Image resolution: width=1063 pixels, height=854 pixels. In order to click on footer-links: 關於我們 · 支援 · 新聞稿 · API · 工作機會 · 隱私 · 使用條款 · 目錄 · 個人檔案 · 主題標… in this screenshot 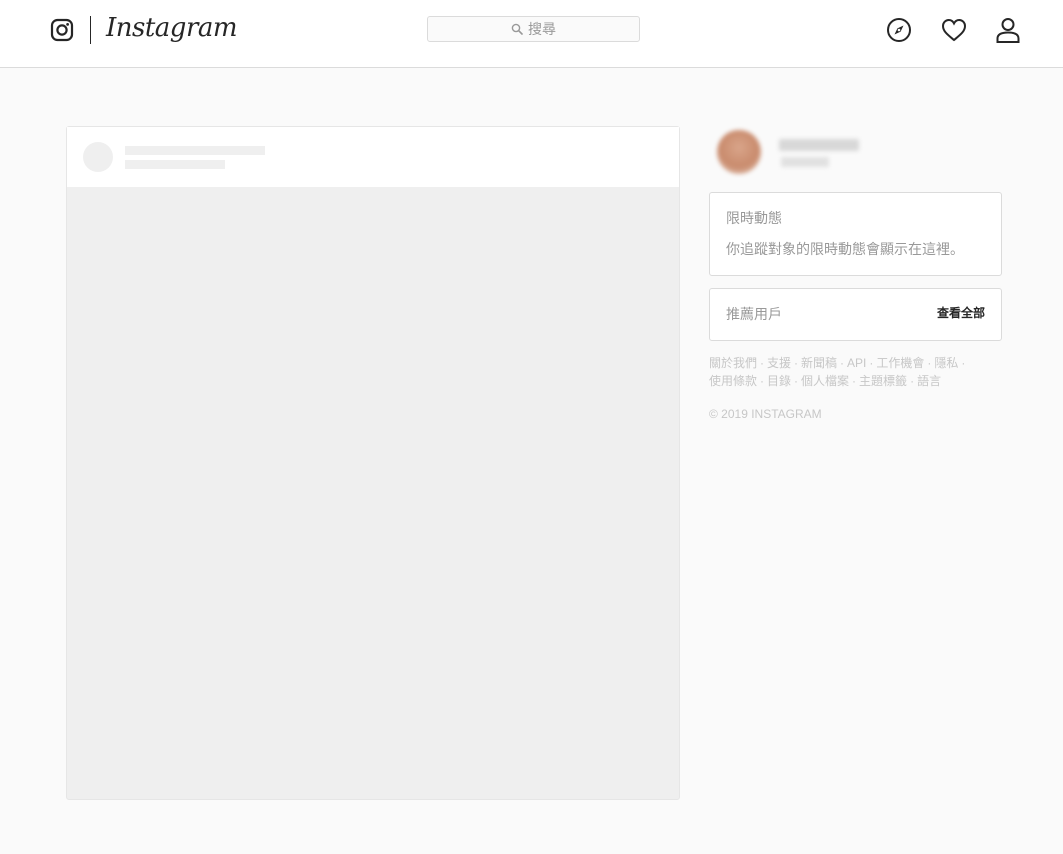, I will do `click(839, 372)`.